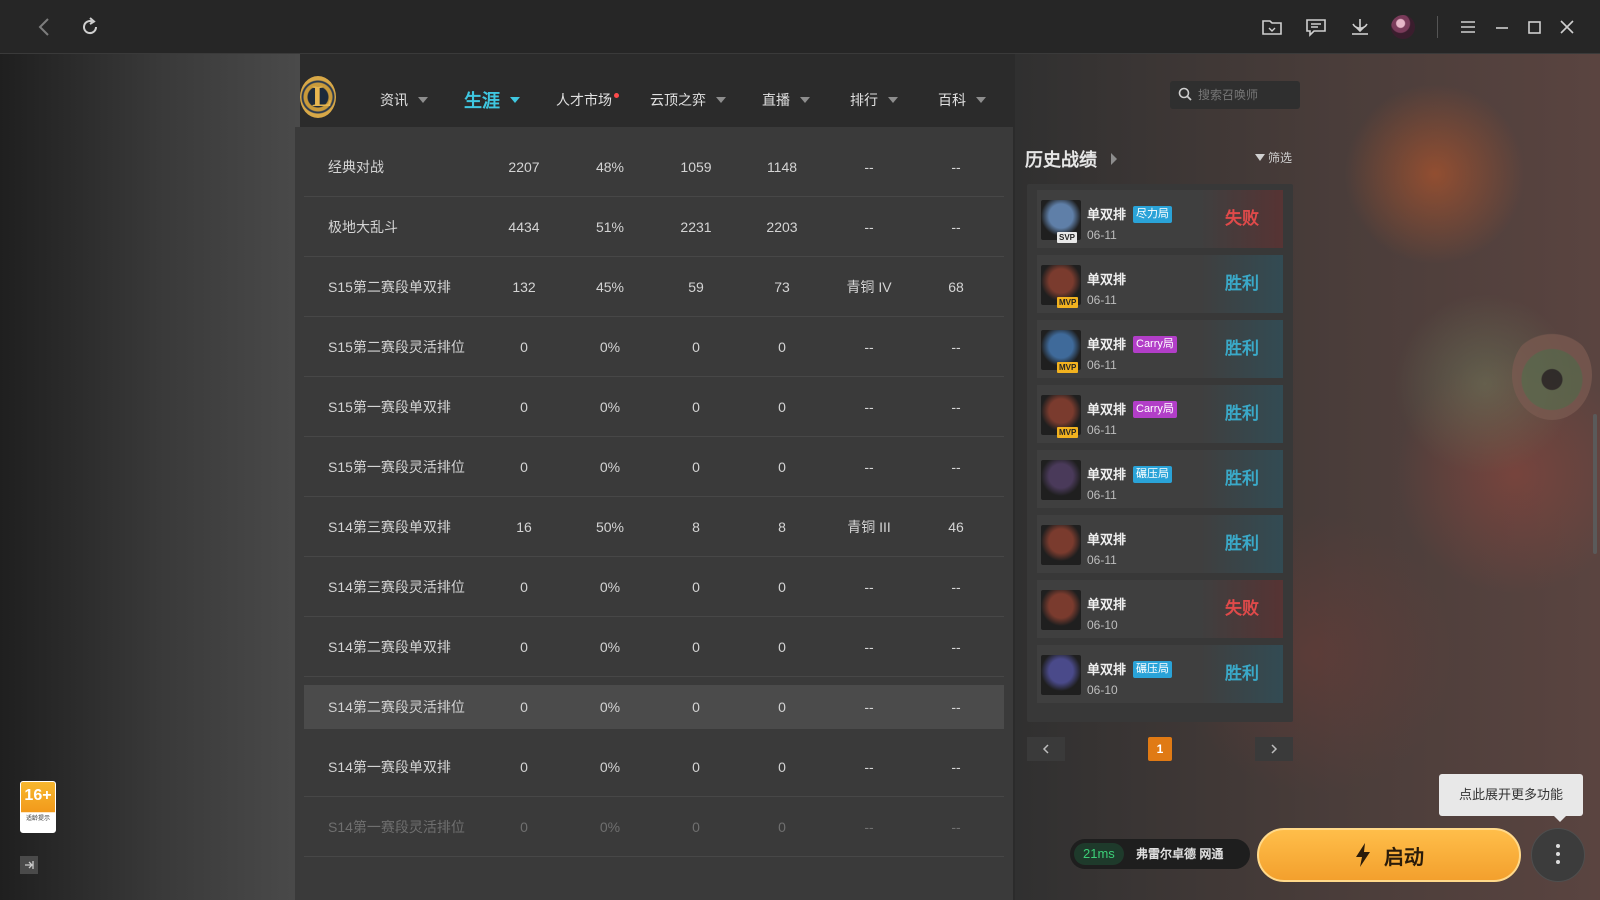 This screenshot has width=1600, height=900. I want to click on match-result: 胜利, so click(1242, 674).